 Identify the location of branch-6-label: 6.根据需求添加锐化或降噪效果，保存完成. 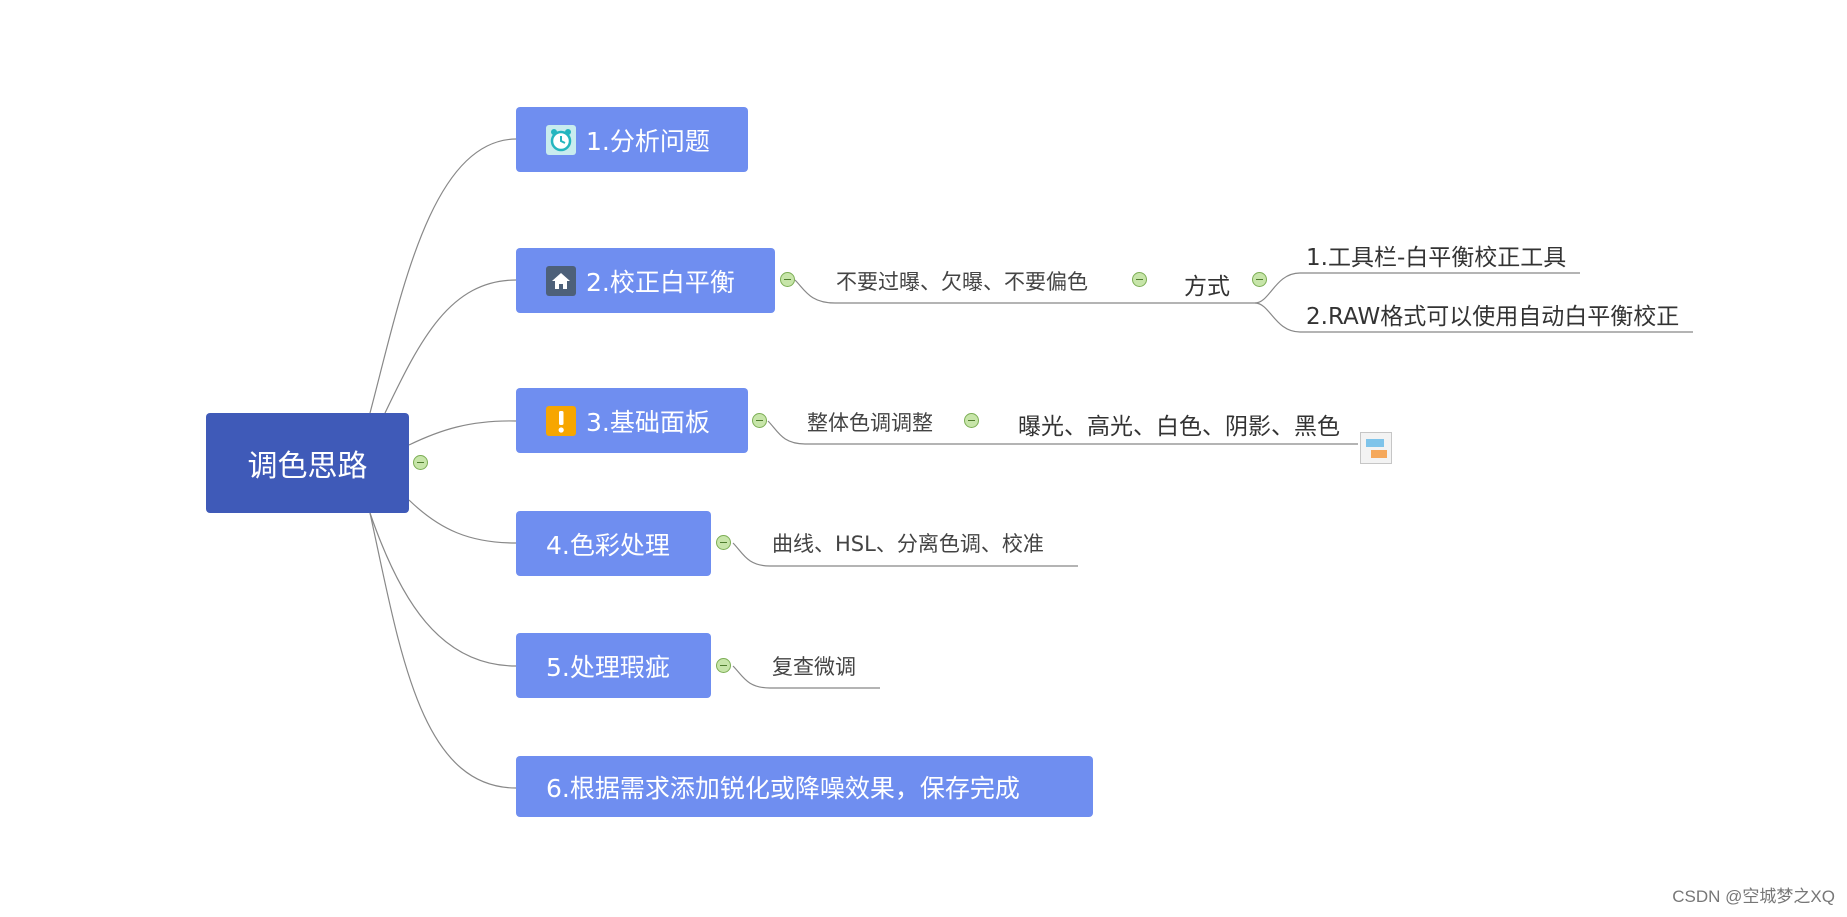
(783, 788).